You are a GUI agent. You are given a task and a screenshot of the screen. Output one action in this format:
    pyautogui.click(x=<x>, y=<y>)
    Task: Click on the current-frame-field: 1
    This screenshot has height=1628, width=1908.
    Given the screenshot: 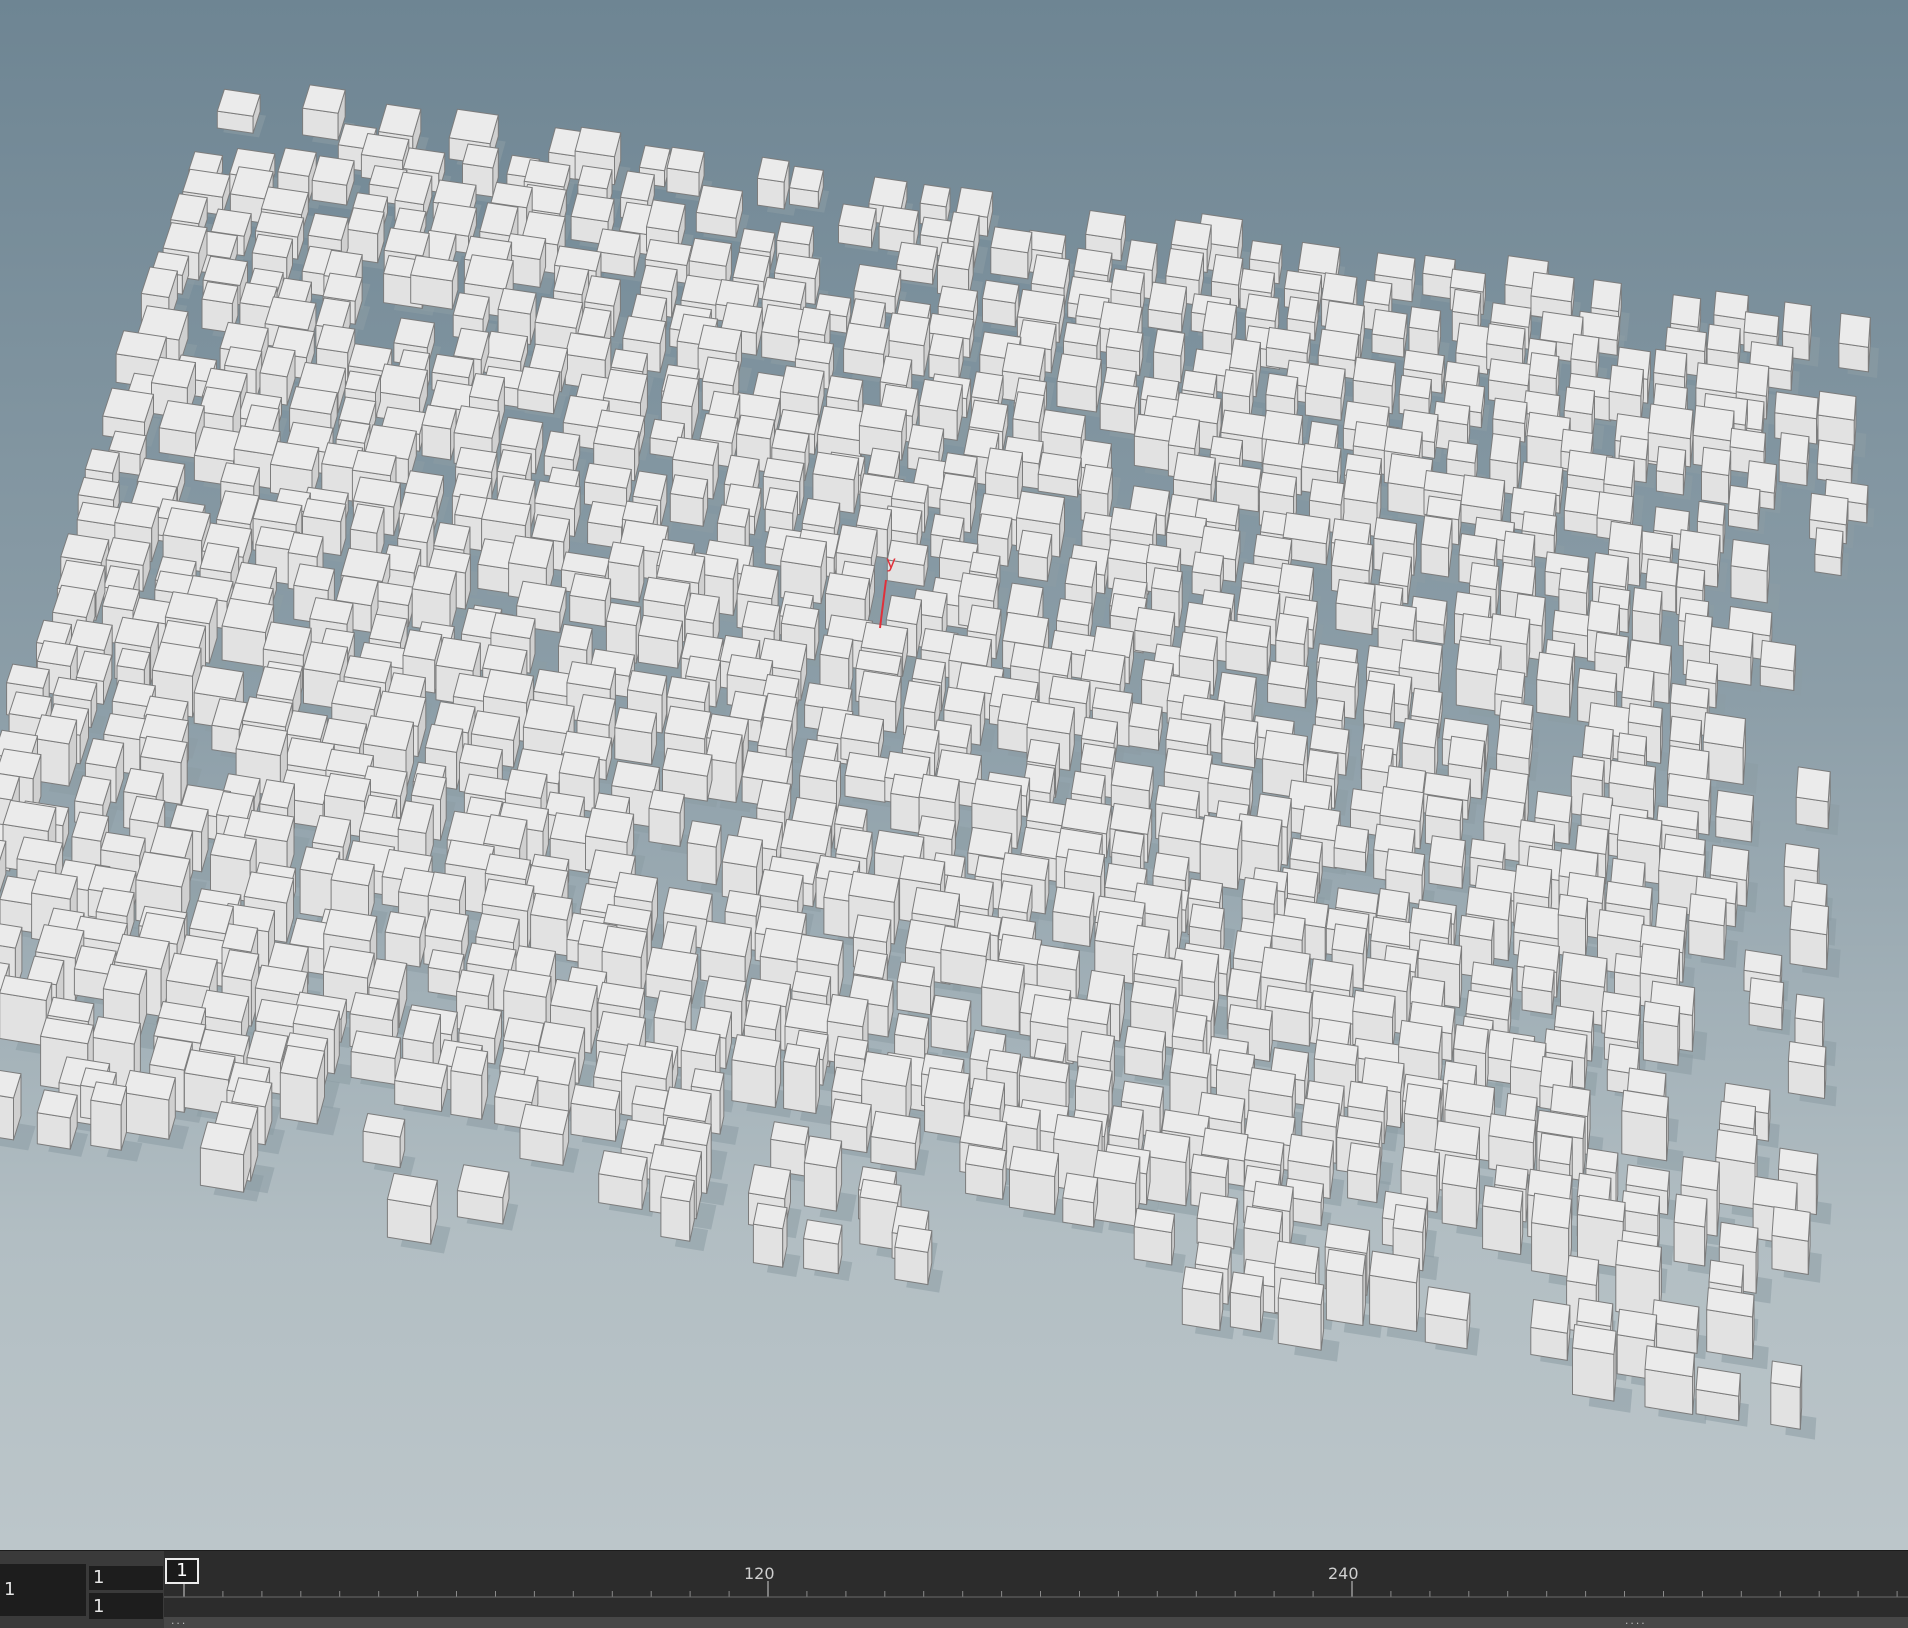 What is the action you would take?
    pyautogui.click(x=43, y=1590)
    